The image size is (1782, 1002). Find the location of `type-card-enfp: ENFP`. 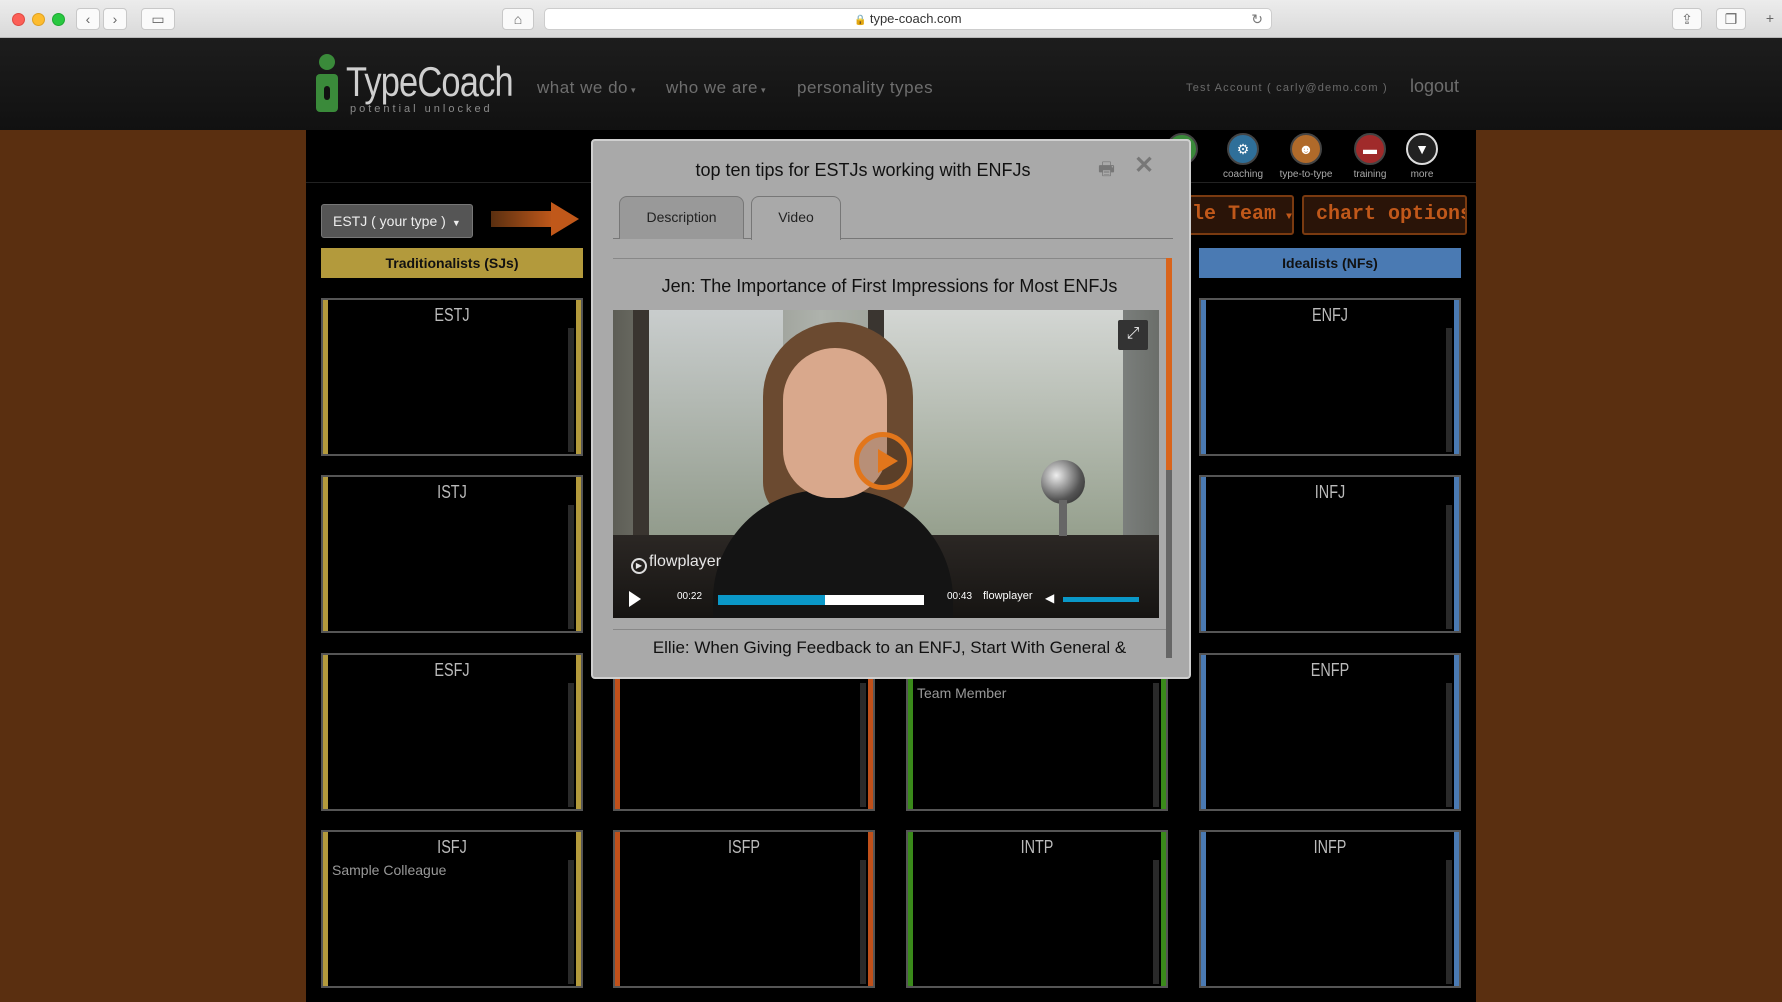

type-card-enfp: ENFP is located at coordinates (1330, 732).